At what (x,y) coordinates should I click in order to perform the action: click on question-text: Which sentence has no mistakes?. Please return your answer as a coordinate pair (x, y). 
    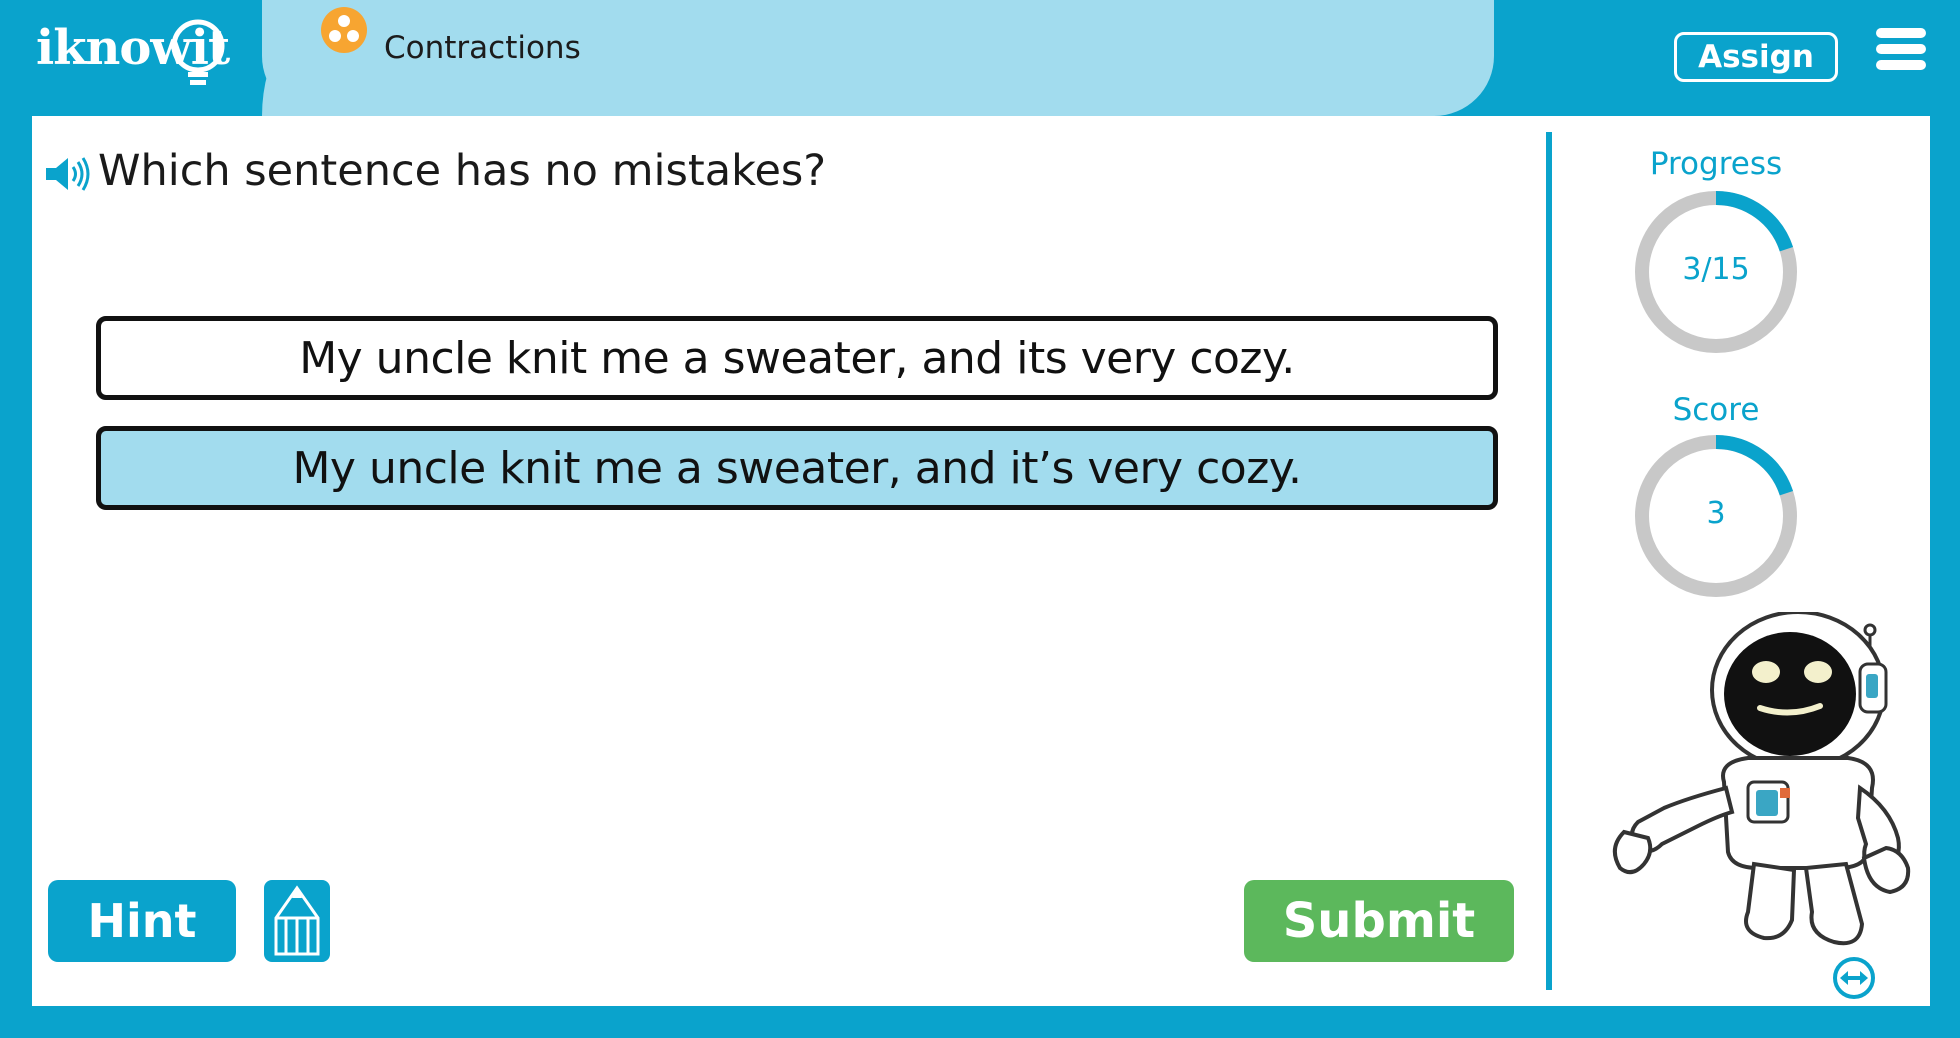
    Looking at the image, I should click on (462, 171).